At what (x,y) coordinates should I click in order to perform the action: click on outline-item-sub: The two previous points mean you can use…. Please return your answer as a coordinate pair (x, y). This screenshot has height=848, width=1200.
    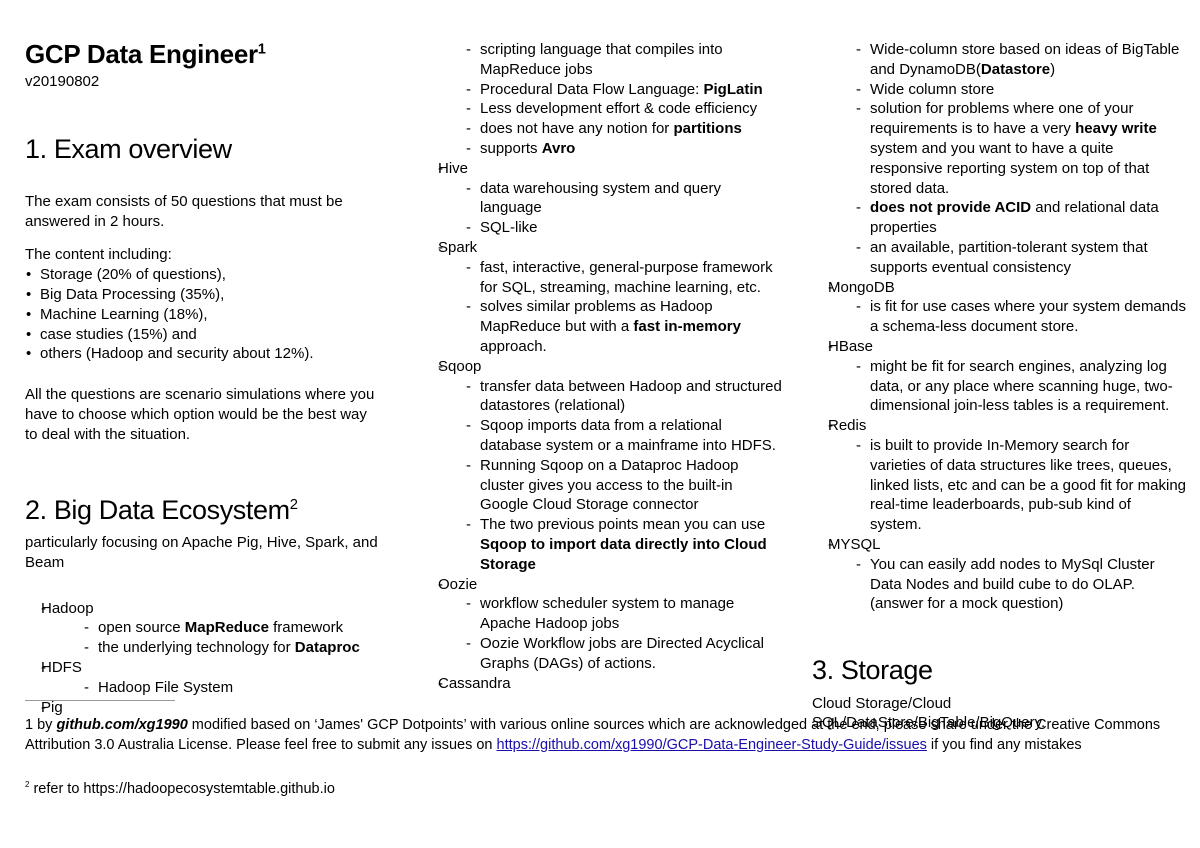
    Looking at the image, I should click on (602, 544).